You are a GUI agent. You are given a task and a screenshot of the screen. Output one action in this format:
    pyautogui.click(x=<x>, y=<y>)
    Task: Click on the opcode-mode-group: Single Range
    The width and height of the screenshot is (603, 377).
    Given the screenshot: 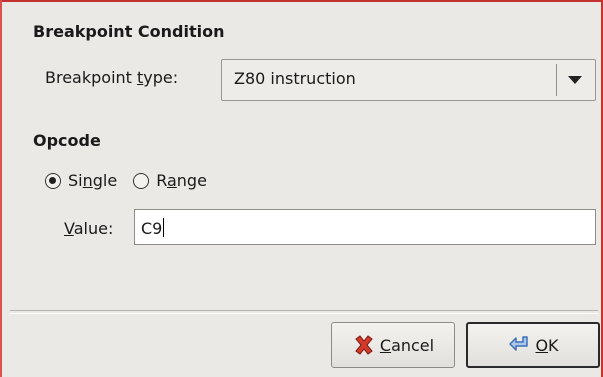 What is the action you would take?
    pyautogui.click(x=126, y=180)
    